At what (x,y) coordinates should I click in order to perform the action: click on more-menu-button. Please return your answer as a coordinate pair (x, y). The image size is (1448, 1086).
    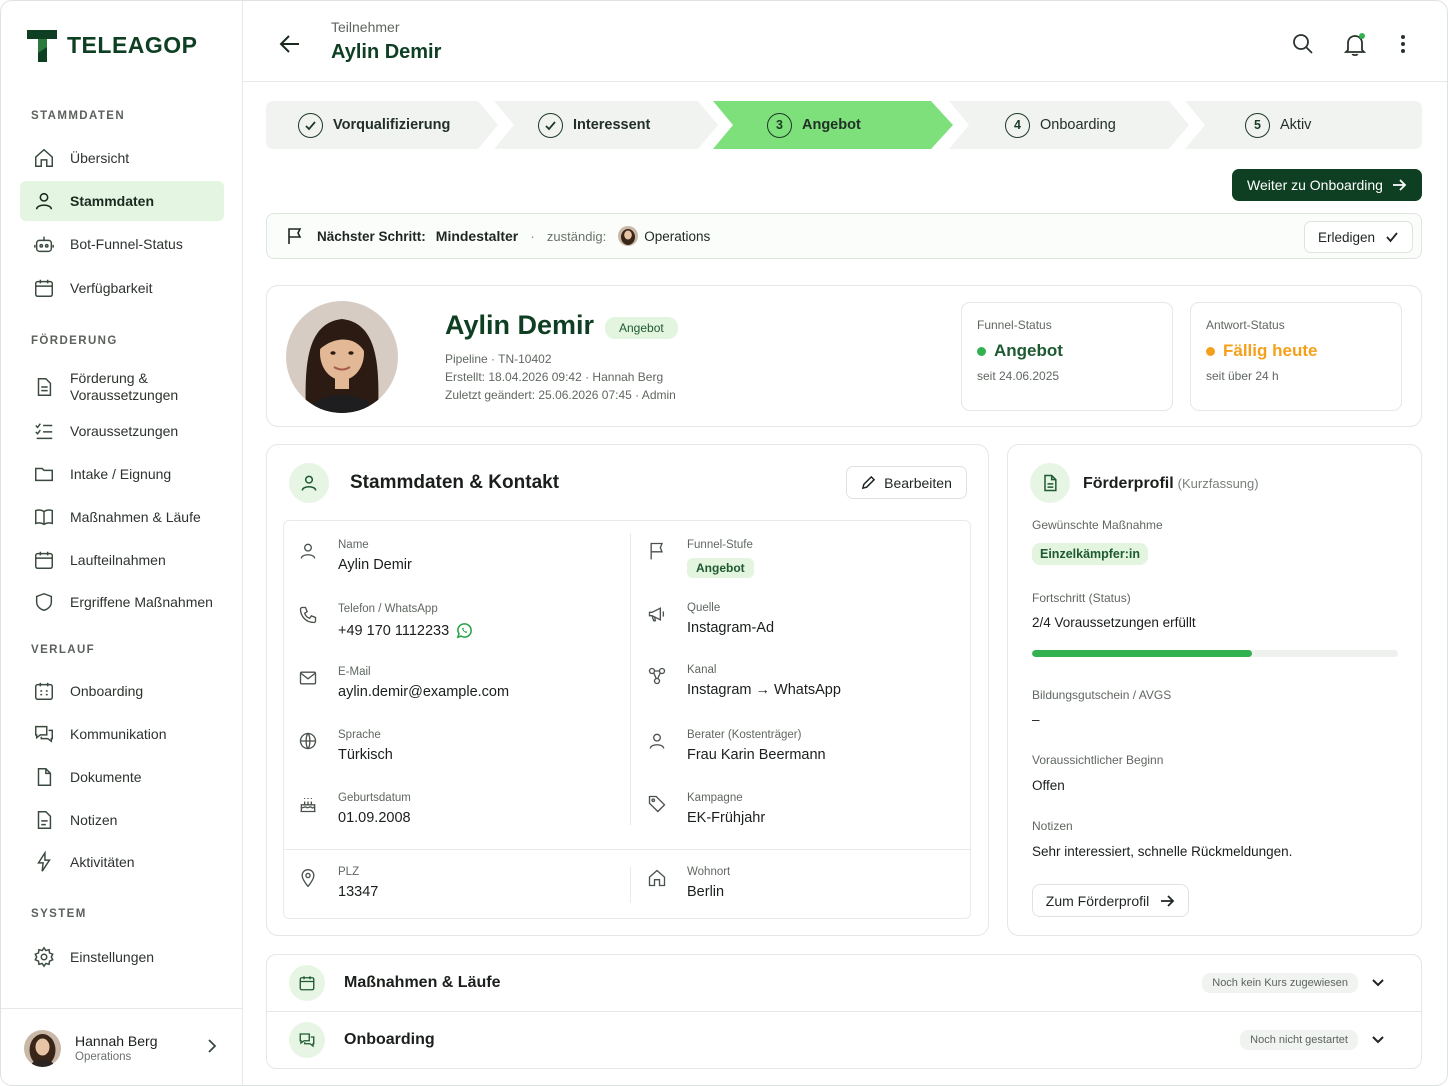
    Looking at the image, I should click on (1403, 44).